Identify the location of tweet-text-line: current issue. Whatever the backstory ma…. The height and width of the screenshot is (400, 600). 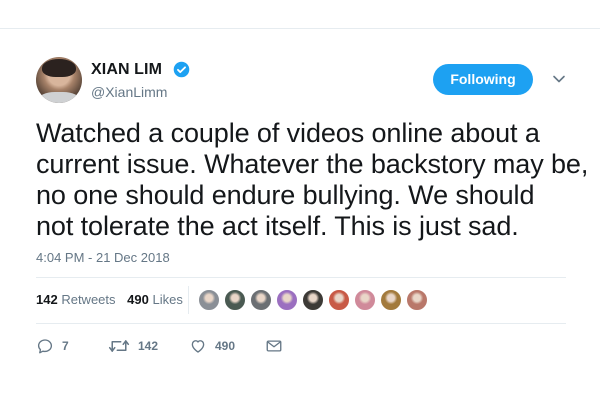
(312, 164).